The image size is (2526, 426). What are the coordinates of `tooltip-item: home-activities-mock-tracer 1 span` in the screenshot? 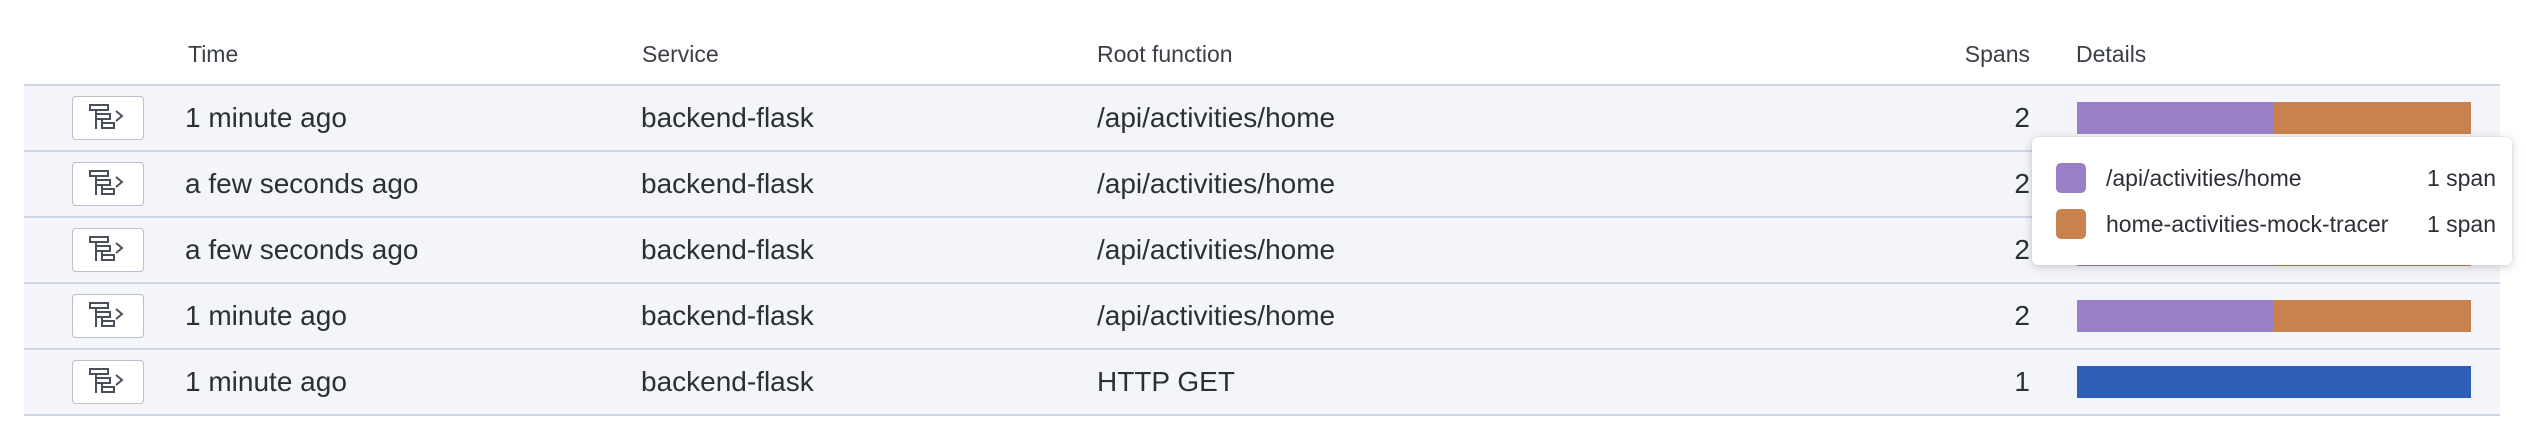 It's located at (2276, 224).